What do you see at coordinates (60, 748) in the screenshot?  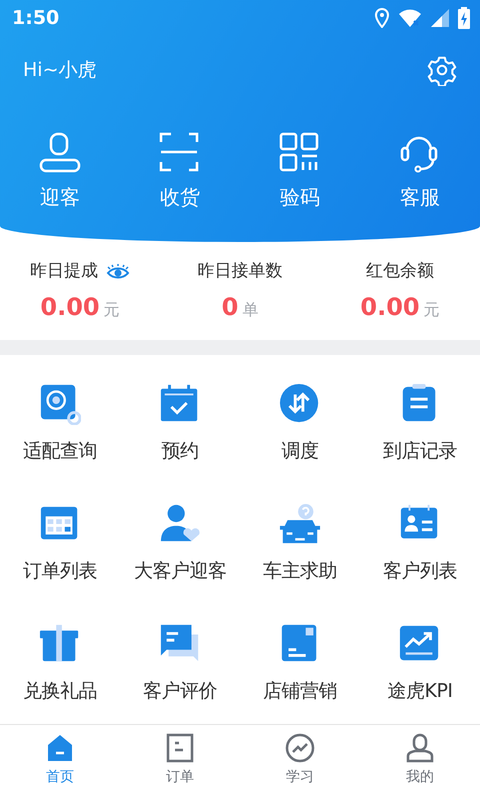 I see `home-icon` at bounding box center [60, 748].